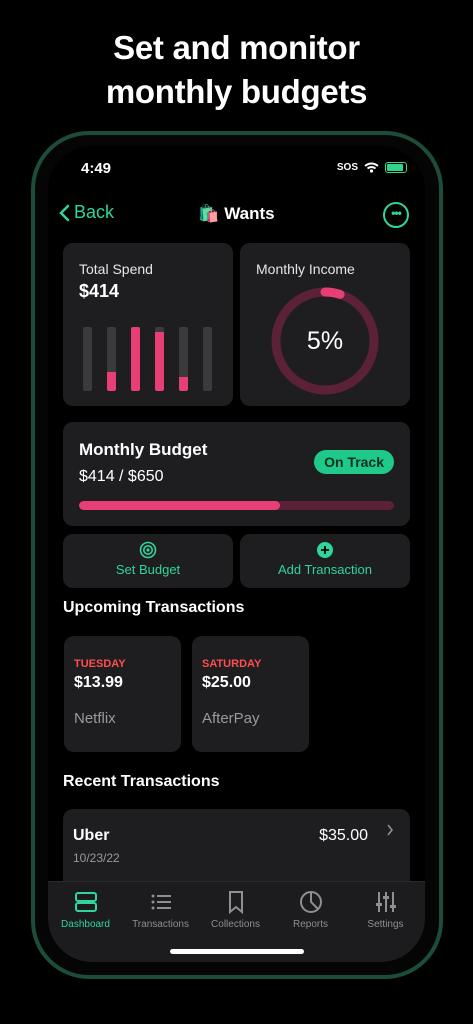  I want to click on monthly-budget-card: Monthly Budget $414 / $650 On Track, so click(236, 474).